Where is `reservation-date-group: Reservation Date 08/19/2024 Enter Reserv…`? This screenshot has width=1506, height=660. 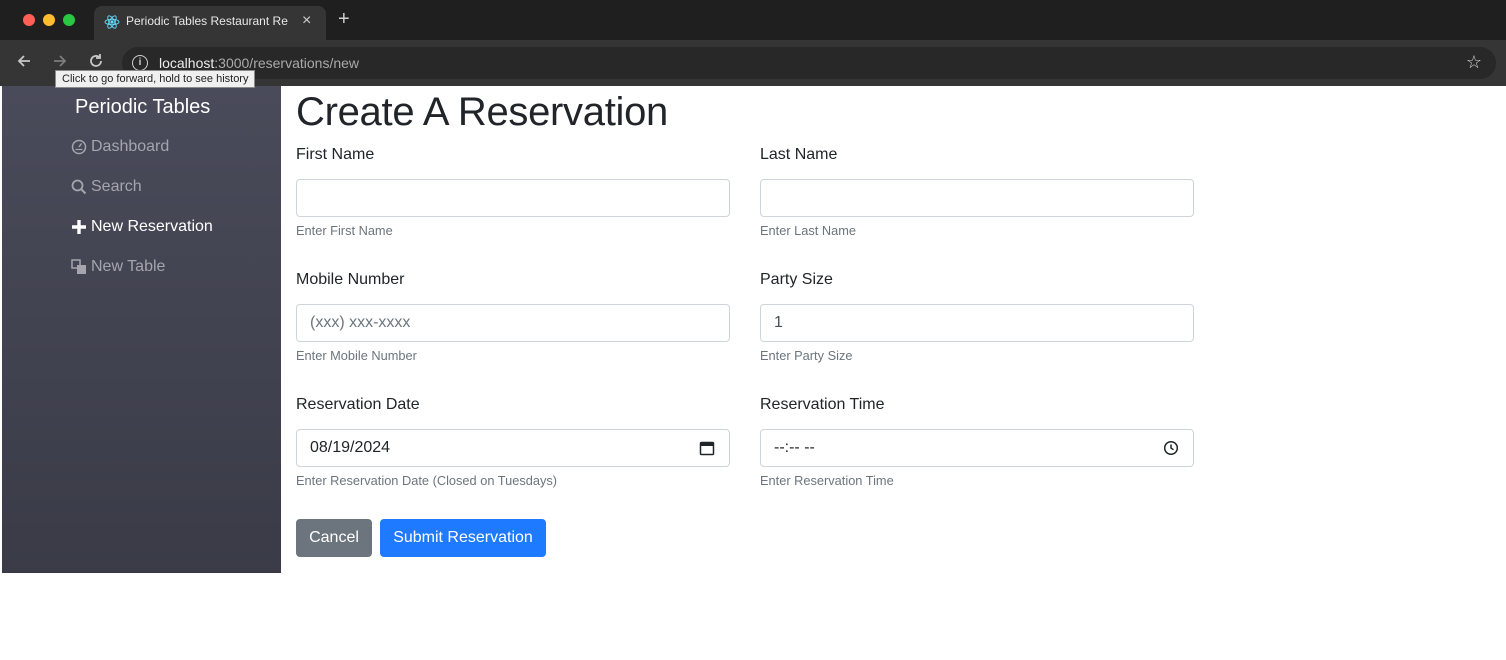
reservation-date-group: Reservation Date 08/19/2024 Enter Reserv… is located at coordinates (513, 441).